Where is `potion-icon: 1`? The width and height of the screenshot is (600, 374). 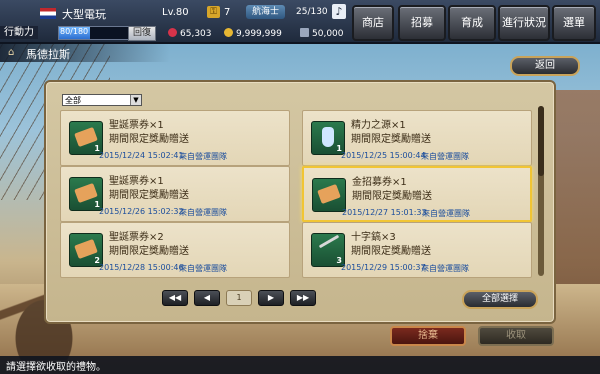 potion-icon: 1 is located at coordinates (328, 138).